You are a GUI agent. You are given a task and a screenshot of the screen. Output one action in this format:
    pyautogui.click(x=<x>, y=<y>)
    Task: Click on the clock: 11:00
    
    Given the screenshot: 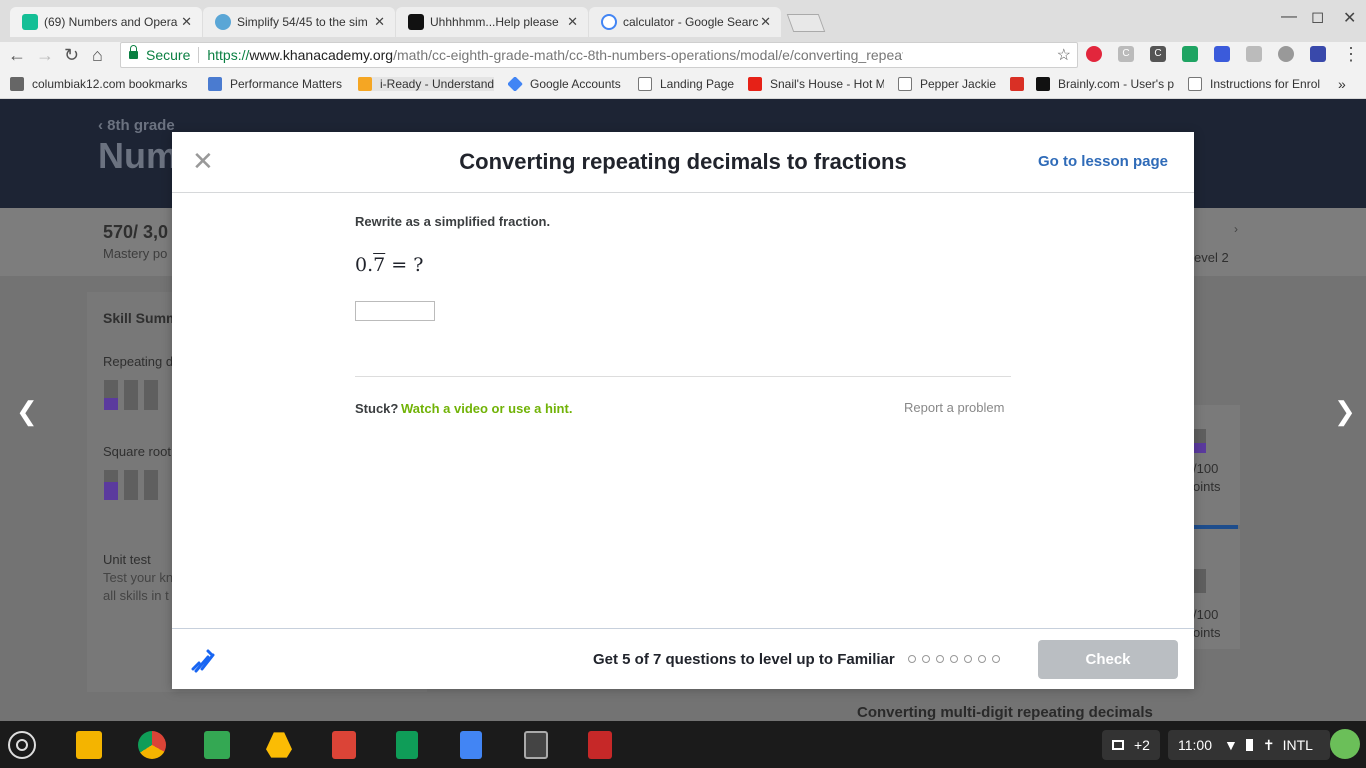 What is the action you would take?
    pyautogui.click(x=1195, y=745)
    